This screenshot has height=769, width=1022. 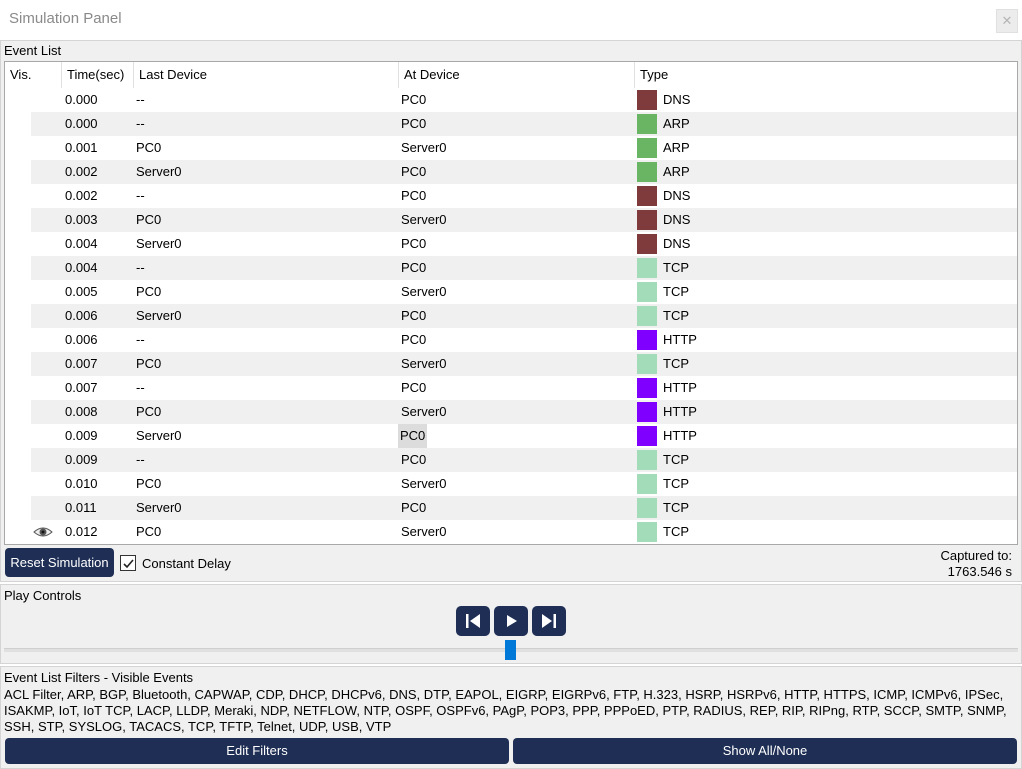 What do you see at coordinates (59, 562) in the screenshot?
I see `reset-simulation-button: Reset Simulation` at bounding box center [59, 562].